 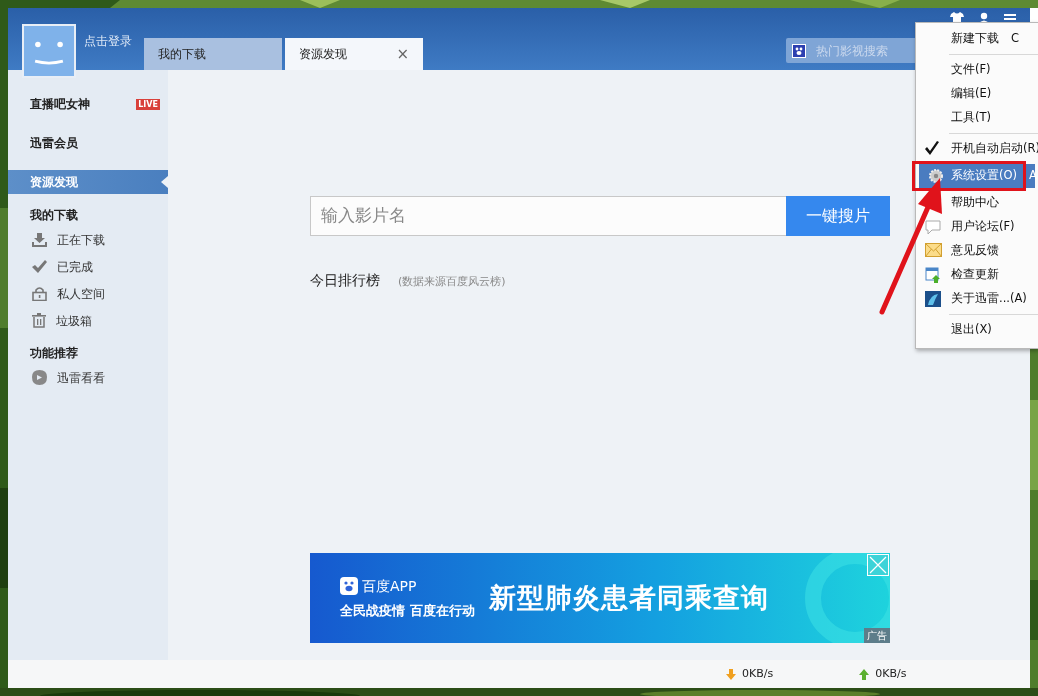 What do you see at coordinates (39, 293) in the screenshot?
I see `lock-icon` at bounding box center [39, 293].